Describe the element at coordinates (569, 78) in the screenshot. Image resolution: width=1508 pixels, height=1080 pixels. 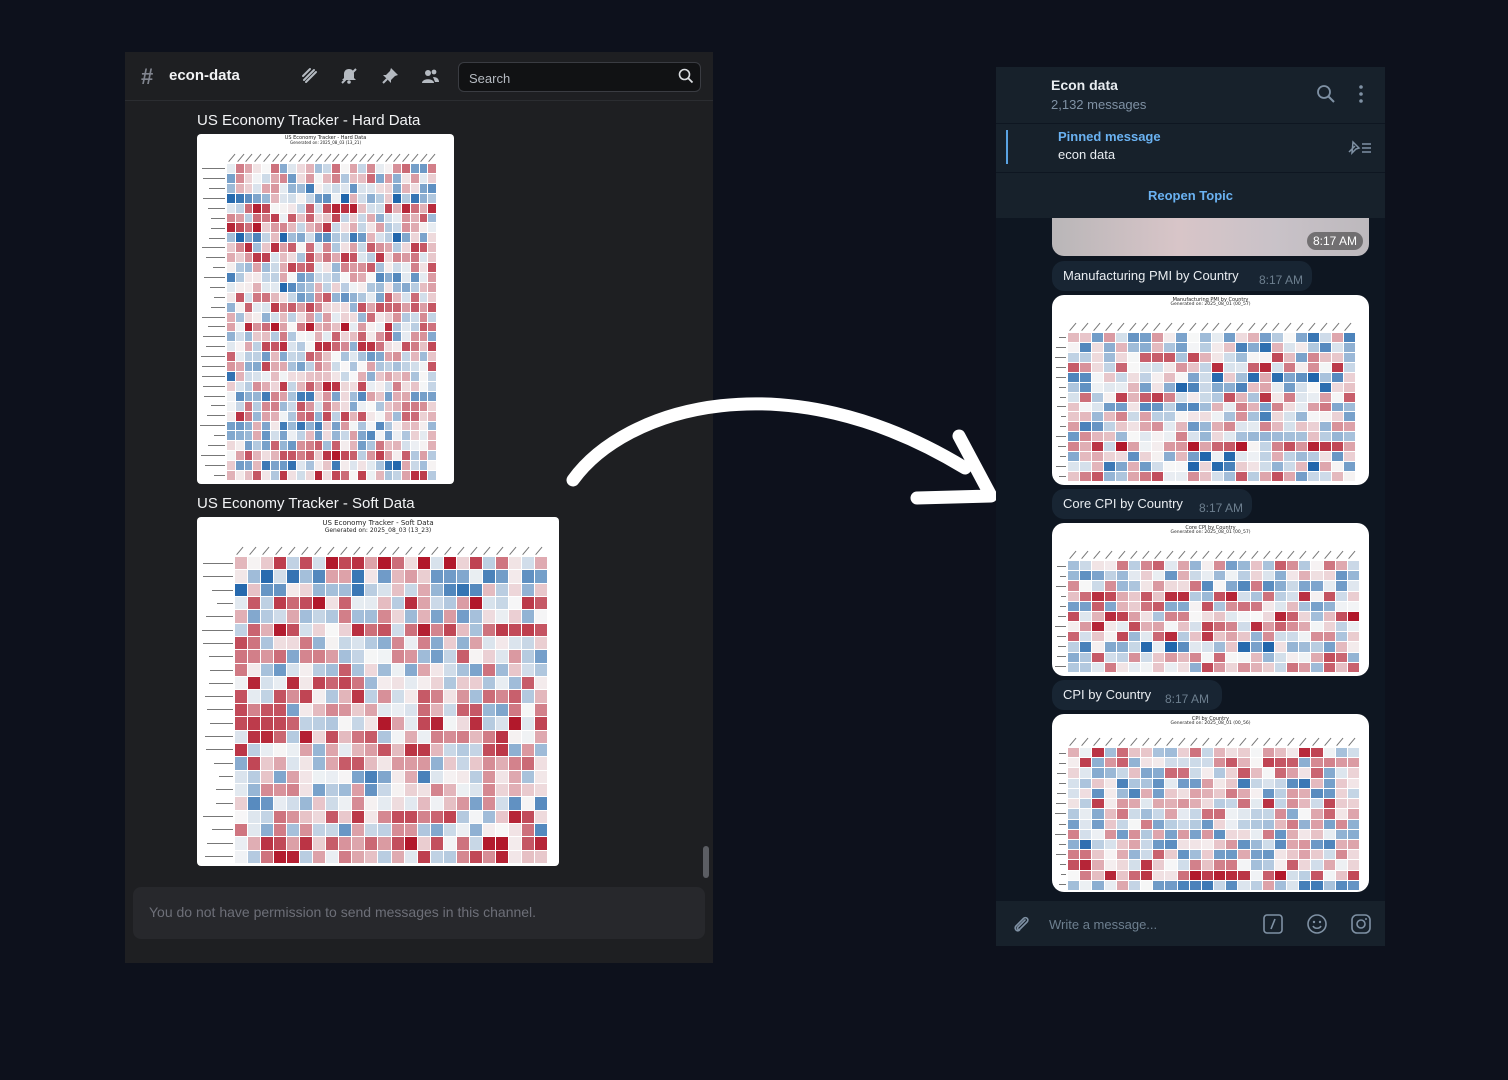
I see `search-input` at that location.